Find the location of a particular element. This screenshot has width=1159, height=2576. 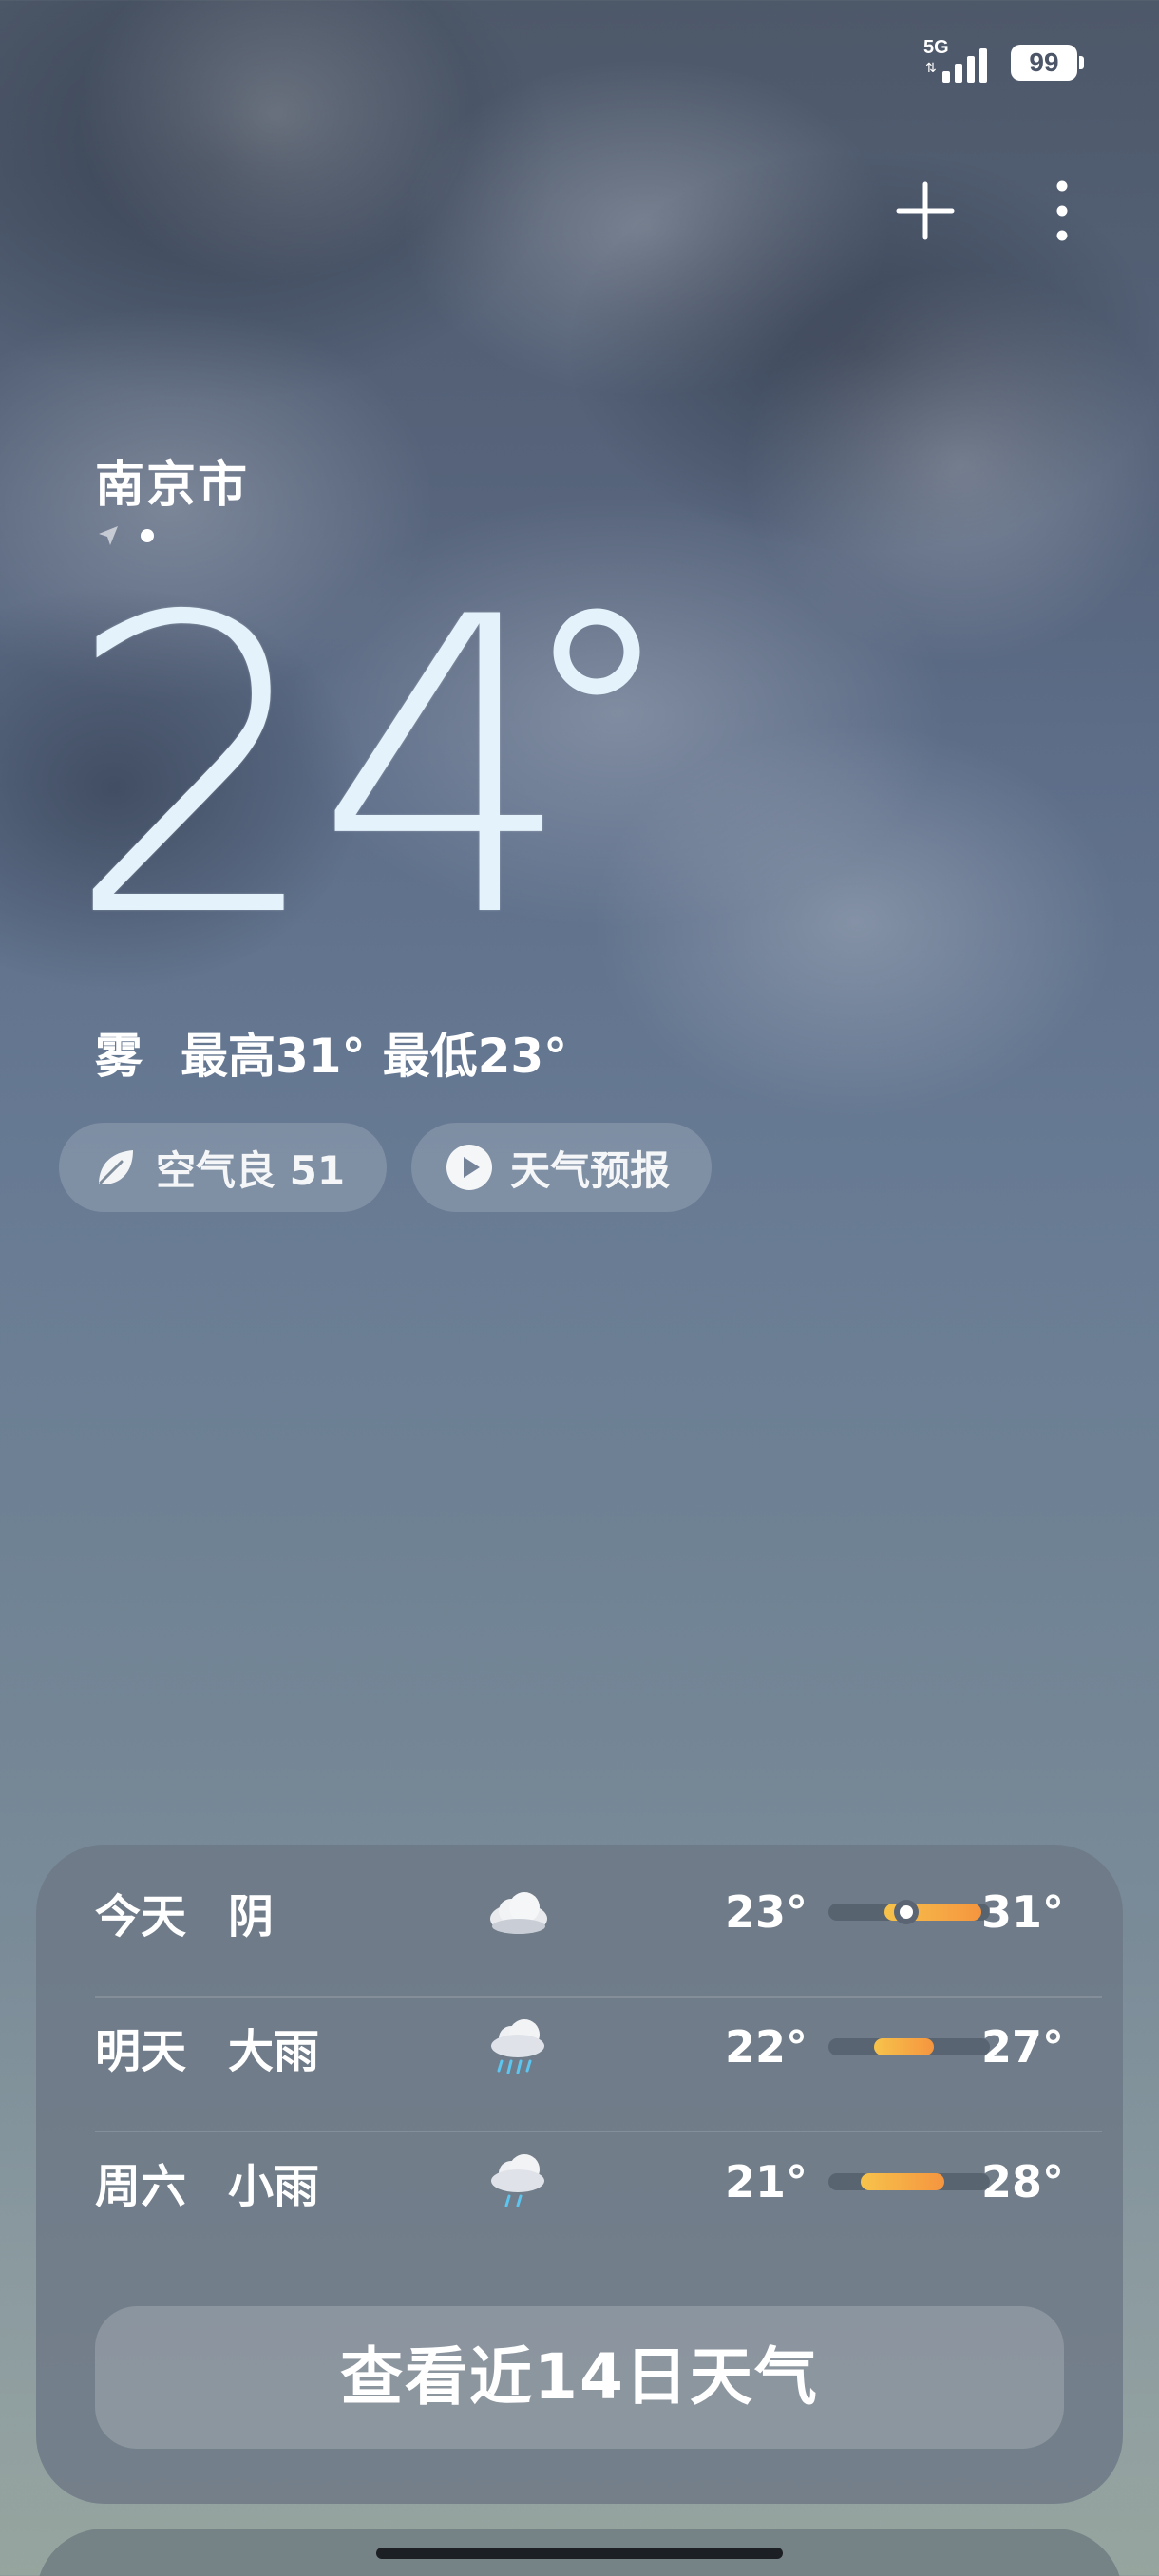

cloudy-icon is located at coordinates (518, 1913).